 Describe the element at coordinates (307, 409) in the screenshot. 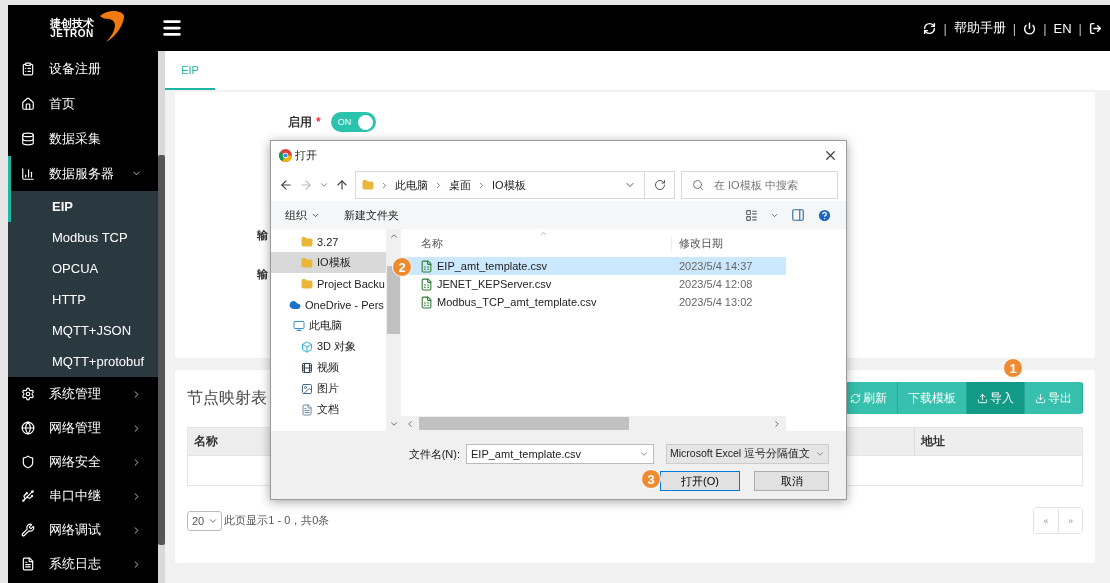

I see `document-icon` at that location.